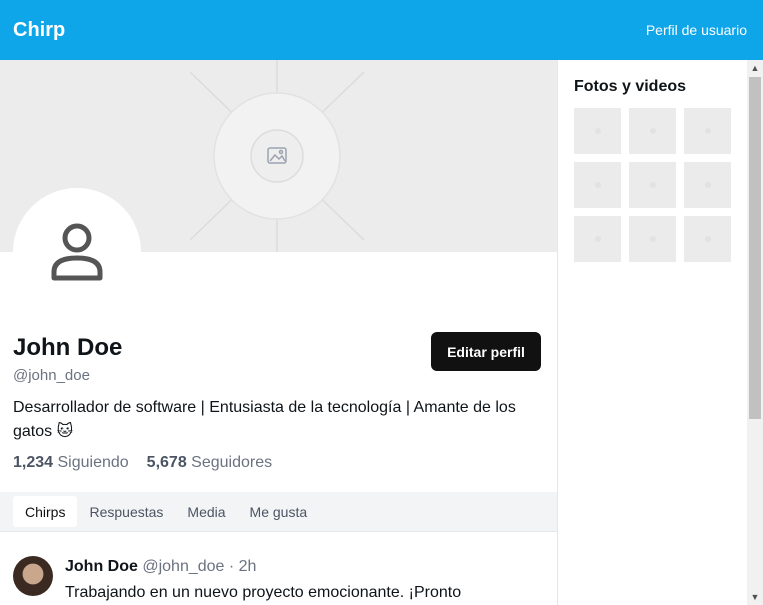  What do you see at coordinates (126, 511) in the screenshot?
I see `tab-respuestas: Respuestas` at bounding box center [126, 511].